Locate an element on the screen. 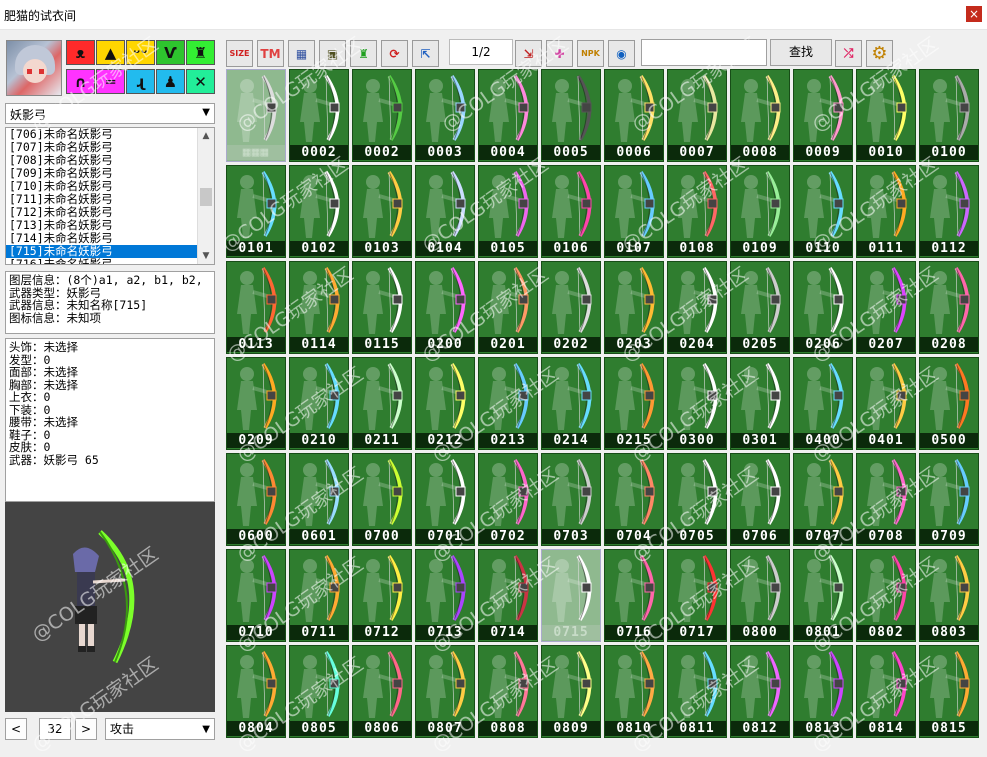  grid-item: 0203 is located at coordinates (634, 307).